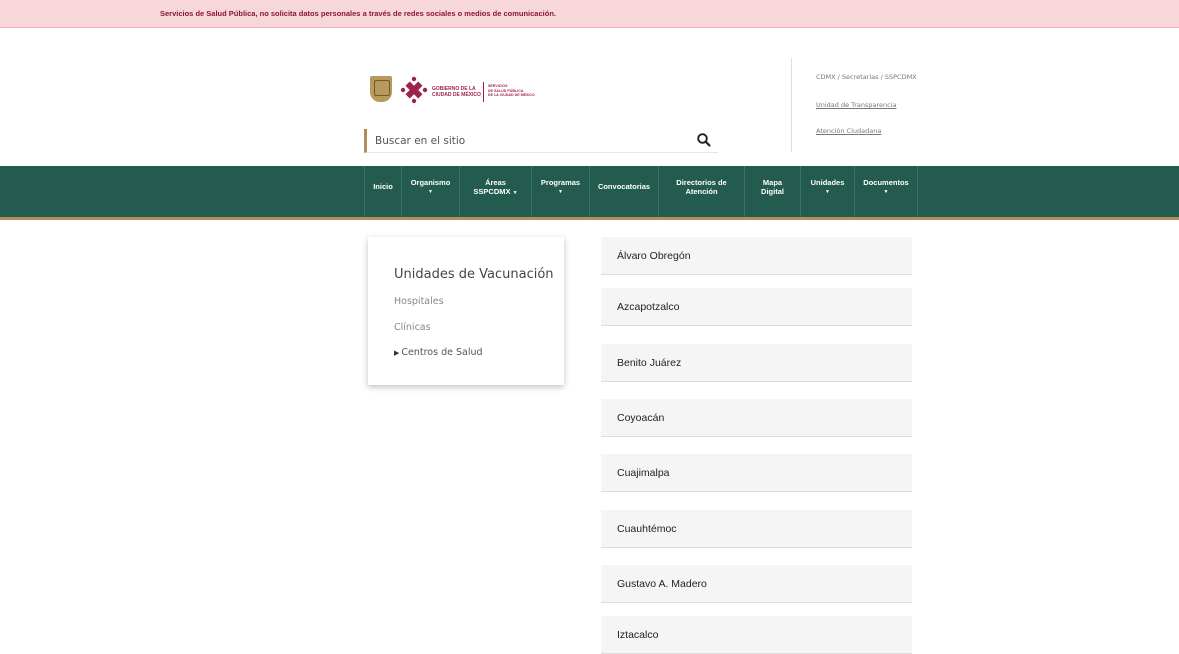  I want to click on nav-convocatorias: Convocatorias, so click(624, 191).